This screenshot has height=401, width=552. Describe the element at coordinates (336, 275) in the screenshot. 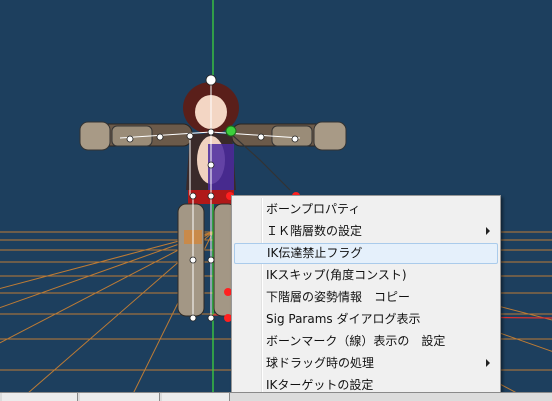

I see `menu-item-label: IKスキップ(角度コンスト)` at that location.